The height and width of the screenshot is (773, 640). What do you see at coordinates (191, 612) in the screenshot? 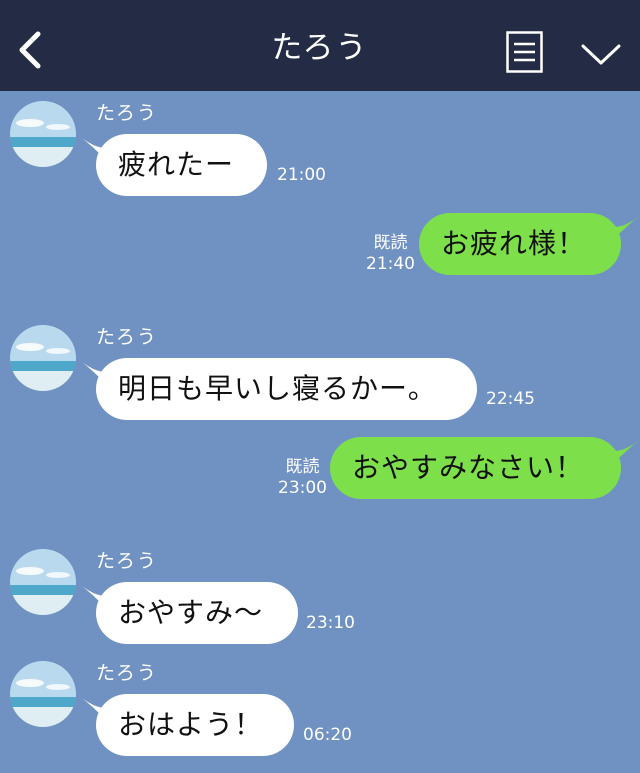
I see `message-text: おやすみ〜` at bounding box center [191, 612].